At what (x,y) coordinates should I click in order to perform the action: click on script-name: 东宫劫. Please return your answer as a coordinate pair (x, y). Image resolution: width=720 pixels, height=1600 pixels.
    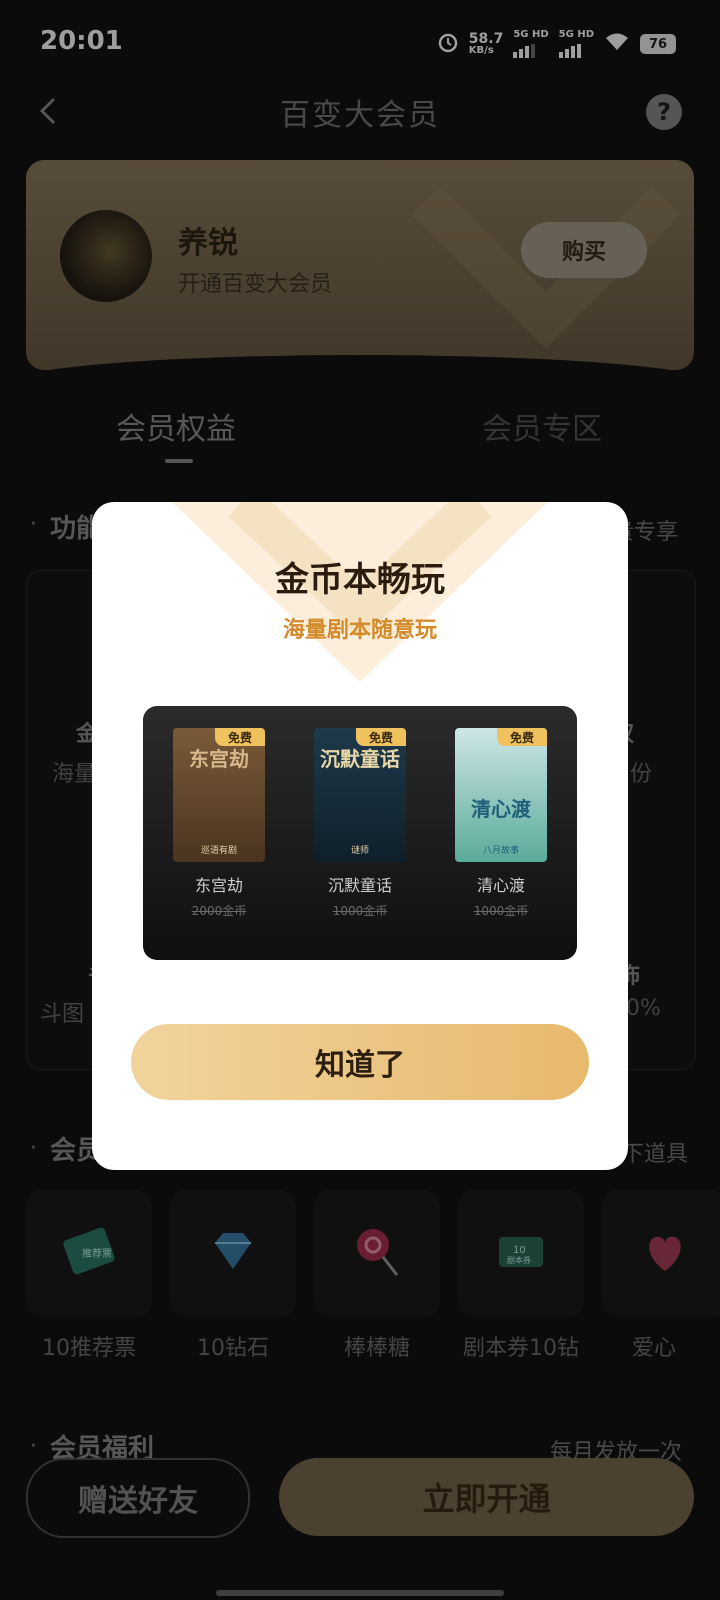
    Looking at the image, I should click on (218, 885).